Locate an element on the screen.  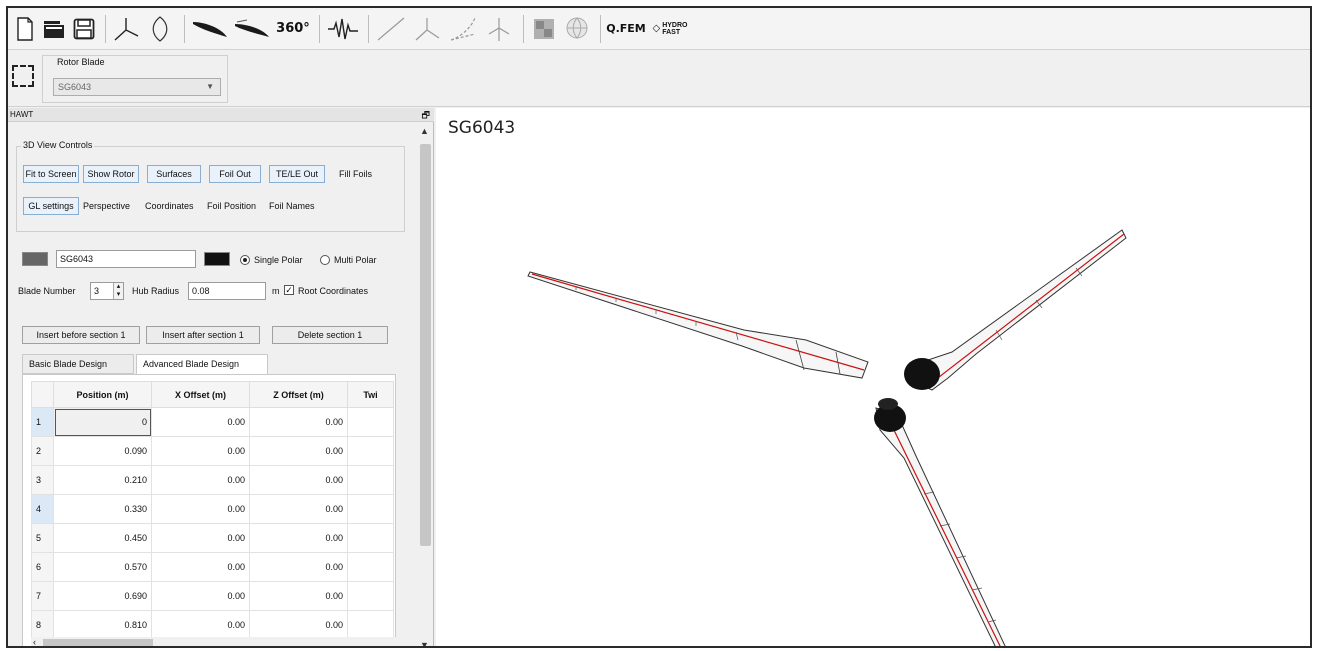
foil-out-button: Foil Out is located at coordinates (235, 174).